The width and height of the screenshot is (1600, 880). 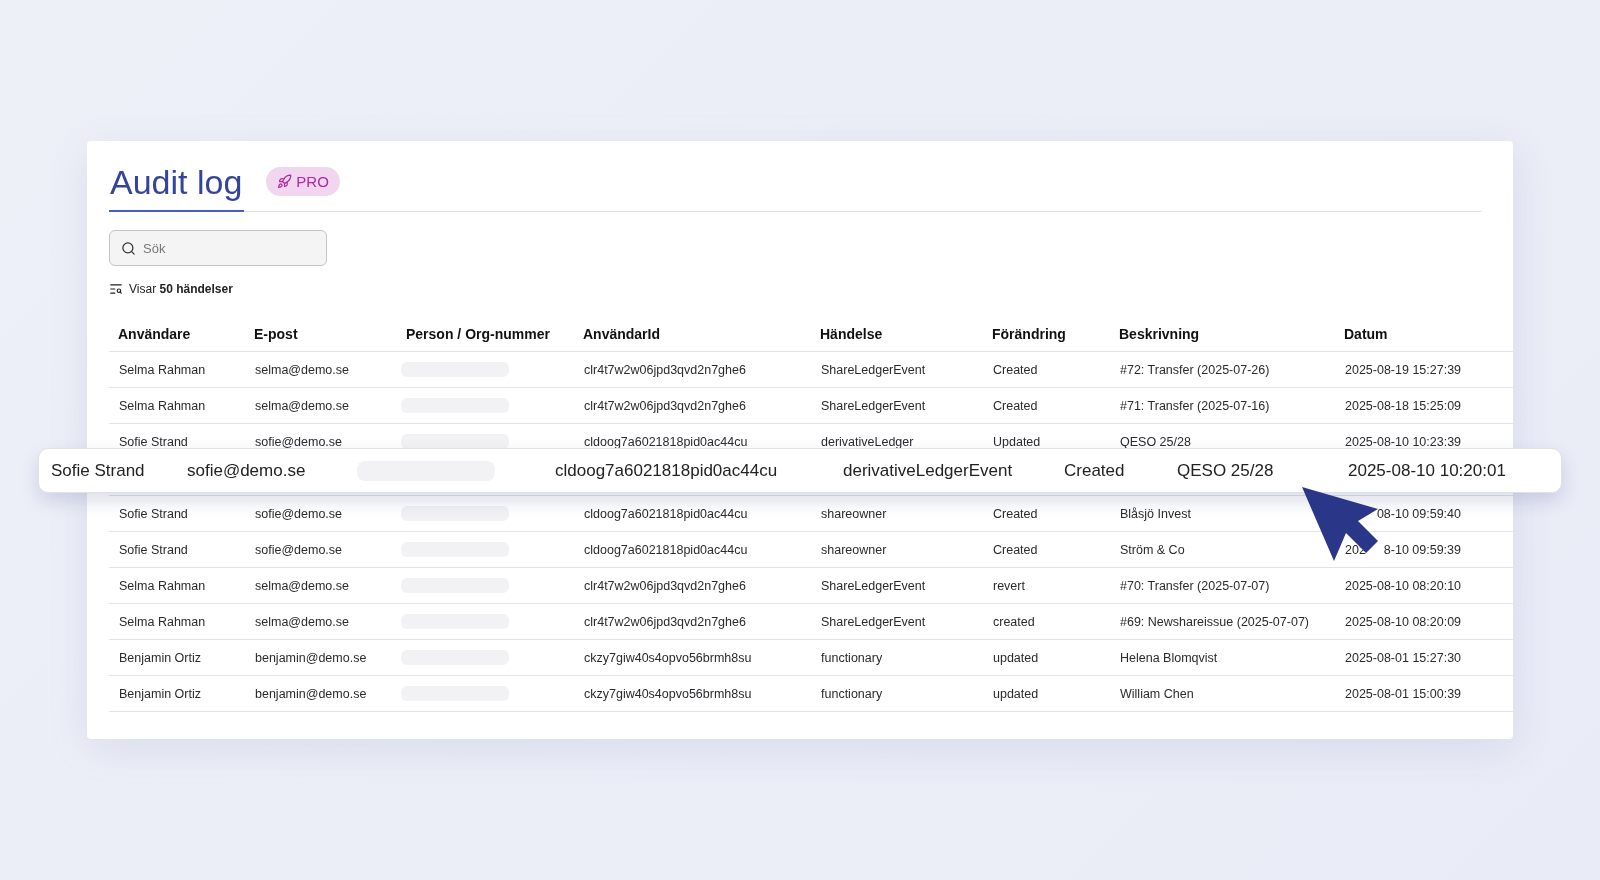 I want to click on rocket-icon, so click(x=285, y=181).